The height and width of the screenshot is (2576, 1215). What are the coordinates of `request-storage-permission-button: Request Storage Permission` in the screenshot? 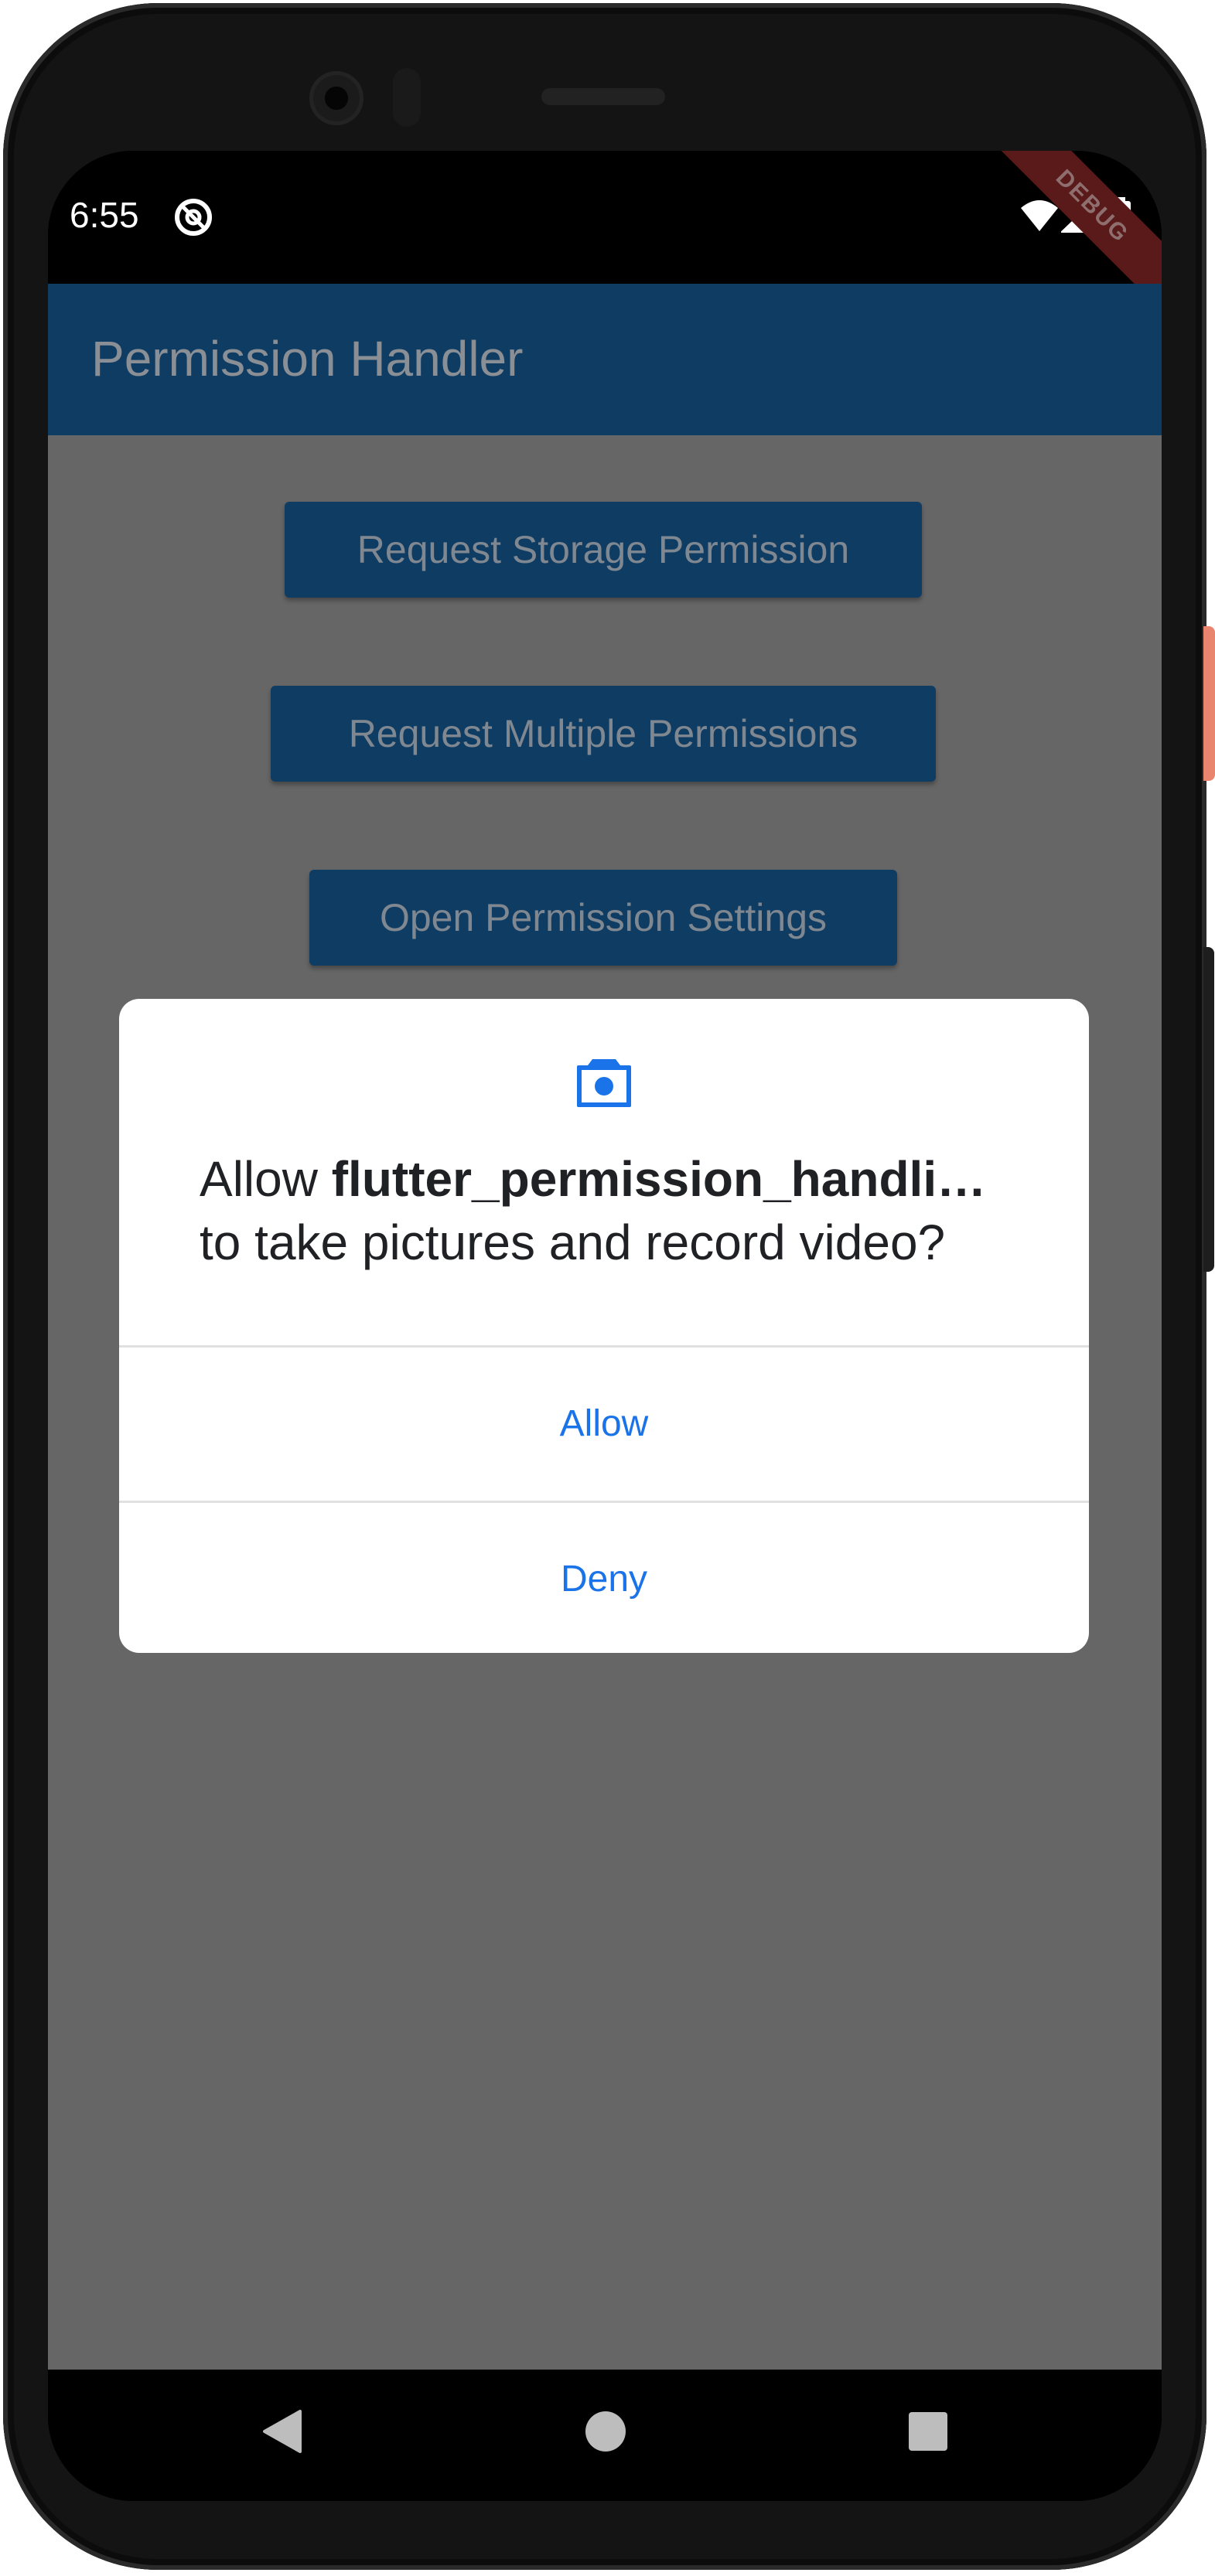 It's located at (603, 550).